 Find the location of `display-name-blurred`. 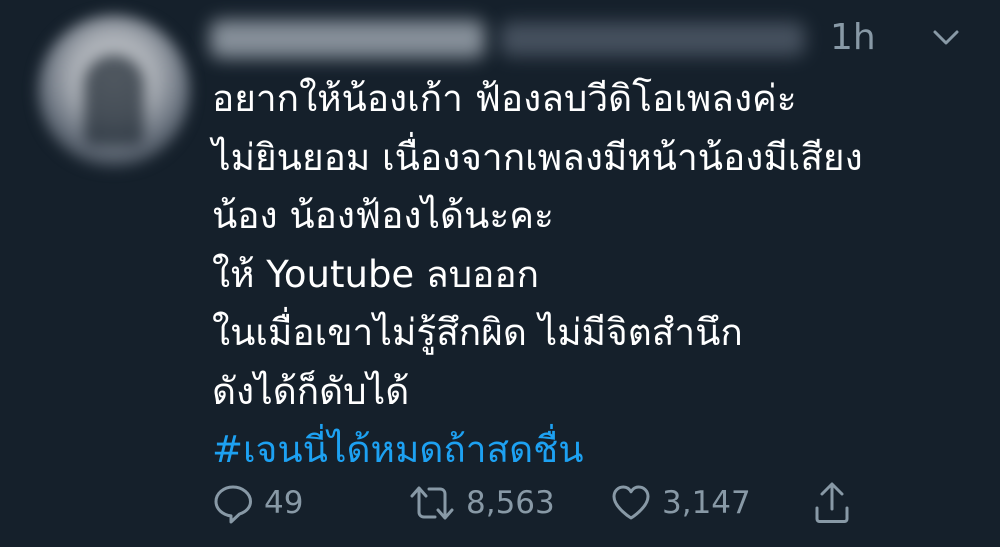

display-name-blurred is located at coordinates (347, 39).